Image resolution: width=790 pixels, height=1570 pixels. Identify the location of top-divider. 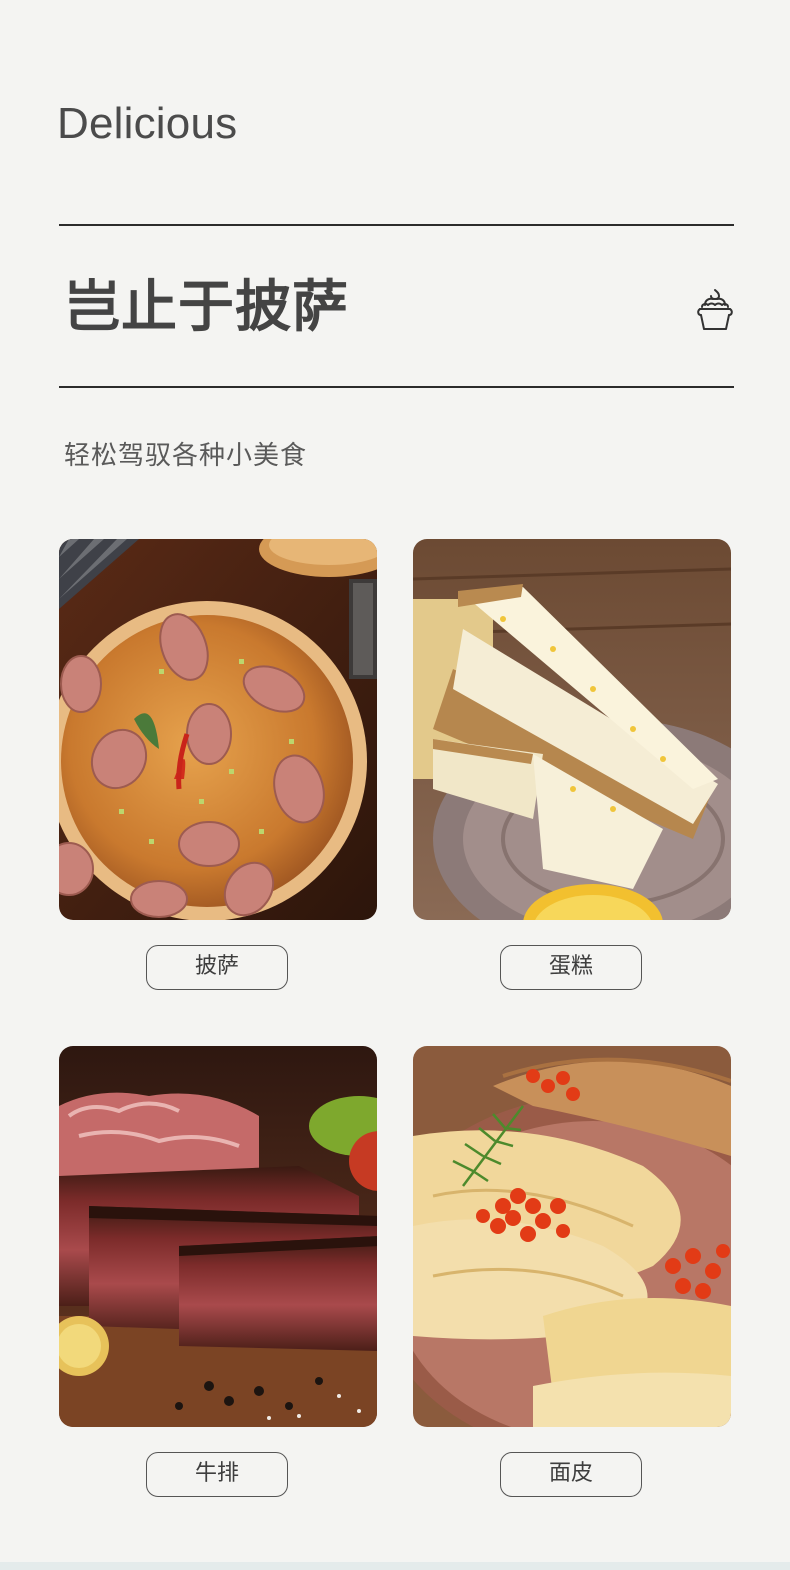
(396, 225).